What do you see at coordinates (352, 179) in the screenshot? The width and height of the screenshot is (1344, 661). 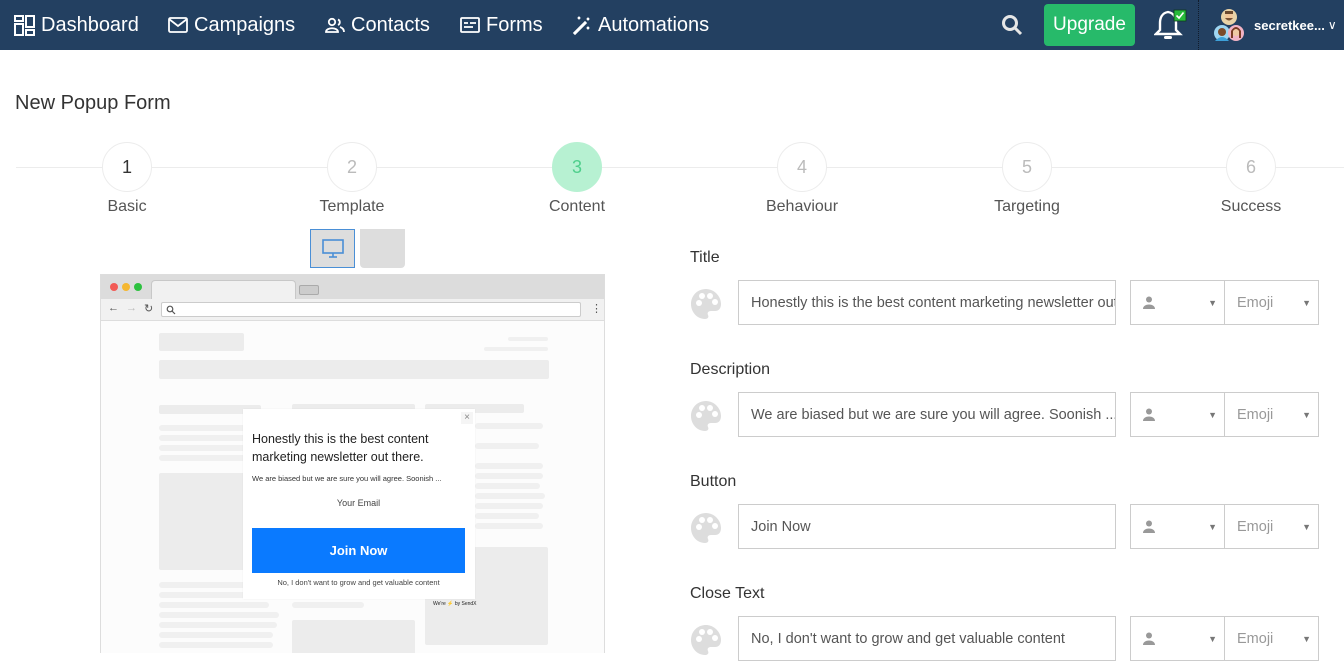 I see `step-template: 2 Template` at bounding box center [352, 179].